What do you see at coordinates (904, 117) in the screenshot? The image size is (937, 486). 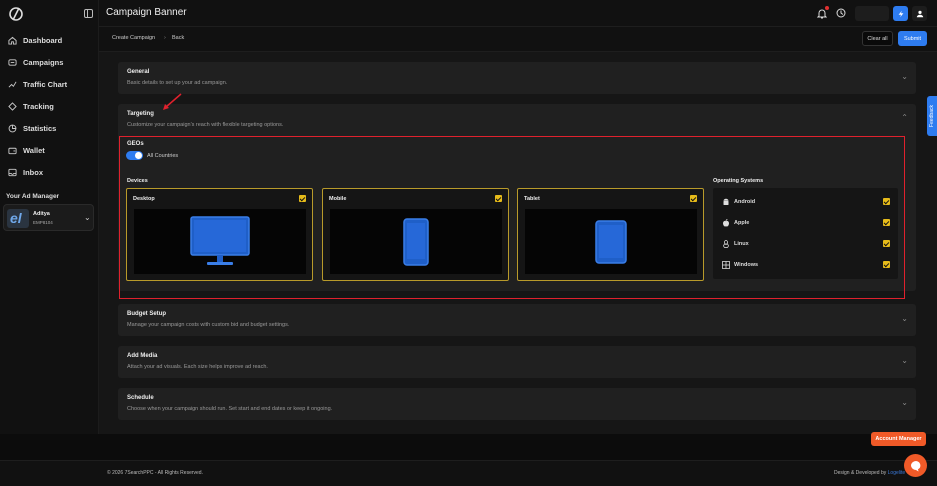 I see `chevron-up-icon: ⌃` at bounding box center [904, 117].